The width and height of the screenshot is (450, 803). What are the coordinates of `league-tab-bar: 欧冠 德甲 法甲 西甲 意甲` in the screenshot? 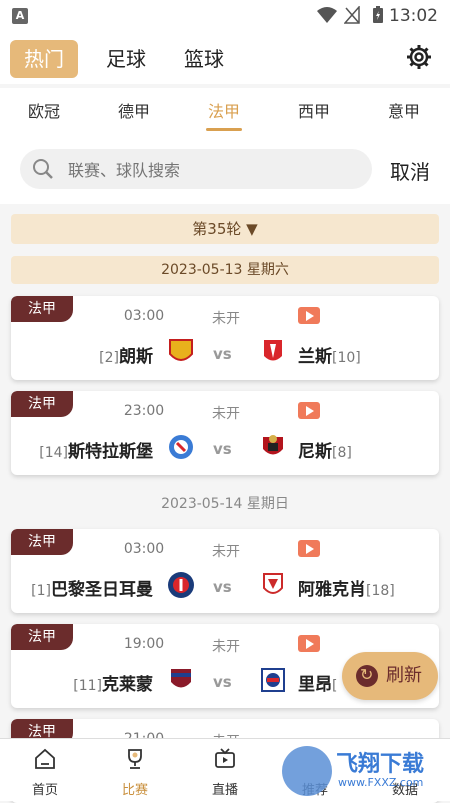 It's located at (225, 111).